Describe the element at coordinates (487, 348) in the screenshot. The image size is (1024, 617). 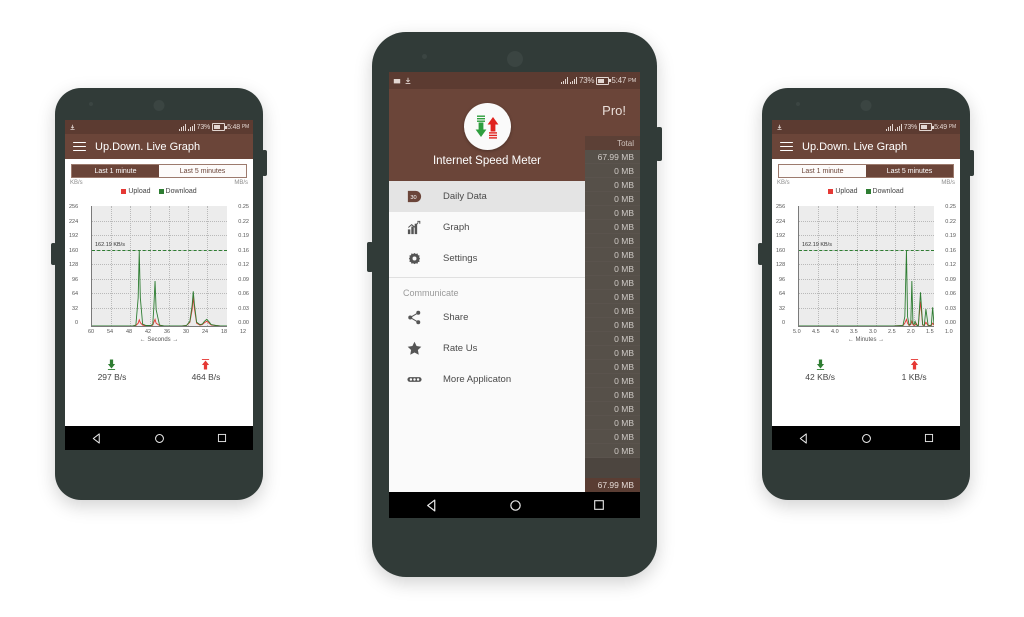
I see `menu-item-rate-us: Rate Us` at that location.